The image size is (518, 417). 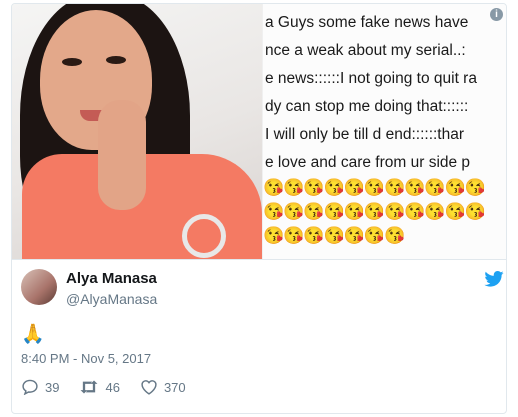 What do you see at coordinates (111, 278) in the screenshot?
I see `display-name: Alya Manasa` at bounding box center [111, 278].